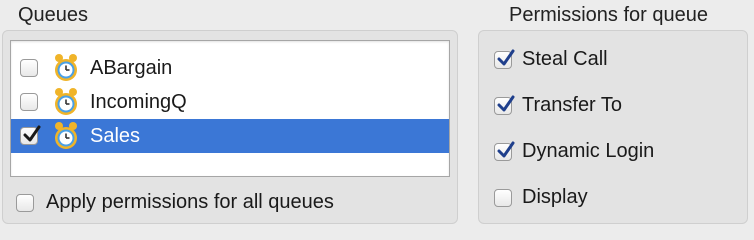  I want to click on queue-row-sales: Sales, so click(230, 136).